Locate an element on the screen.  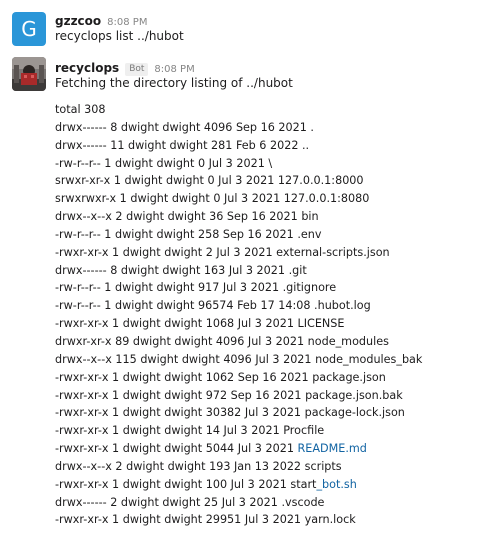
avatar-recyclops is located at coordinates (29, 74).